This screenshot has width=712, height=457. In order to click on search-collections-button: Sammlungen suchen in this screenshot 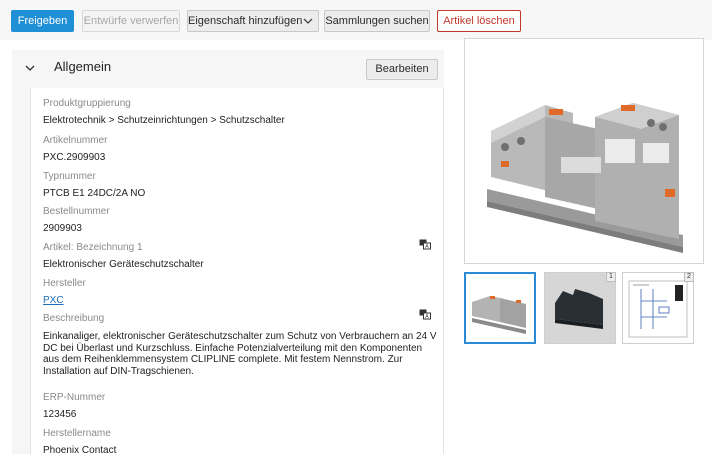, I will do `click(377, 21)`.